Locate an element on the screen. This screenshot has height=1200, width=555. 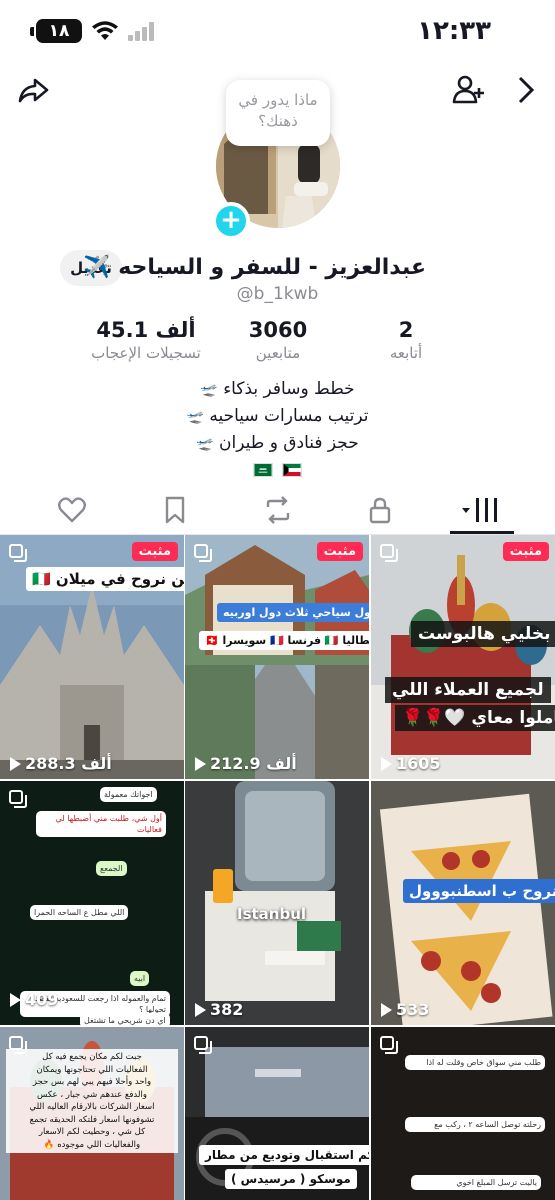
view-count-value: 409 is located at coordinates (42, 999).